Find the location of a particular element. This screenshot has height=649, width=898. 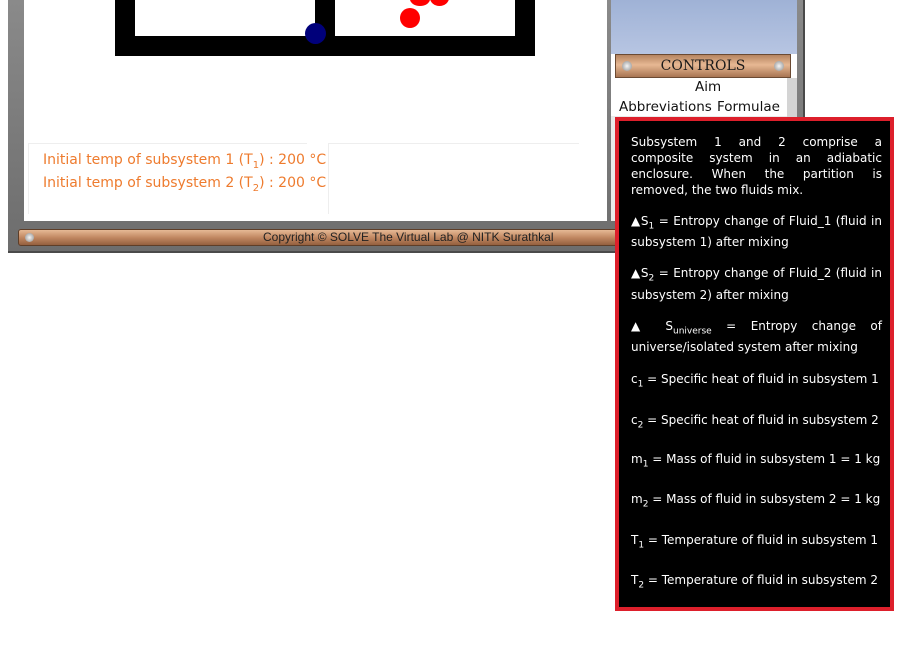

aim-link: Aim is located at coordinates (708, 87).